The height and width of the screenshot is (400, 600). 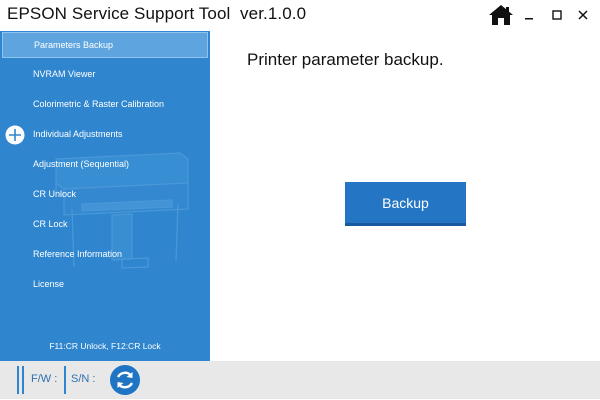 What do you see at coordinates (529, 15) in the screenshot?
I see `minimize-icon` at bounding box center [529, 15].